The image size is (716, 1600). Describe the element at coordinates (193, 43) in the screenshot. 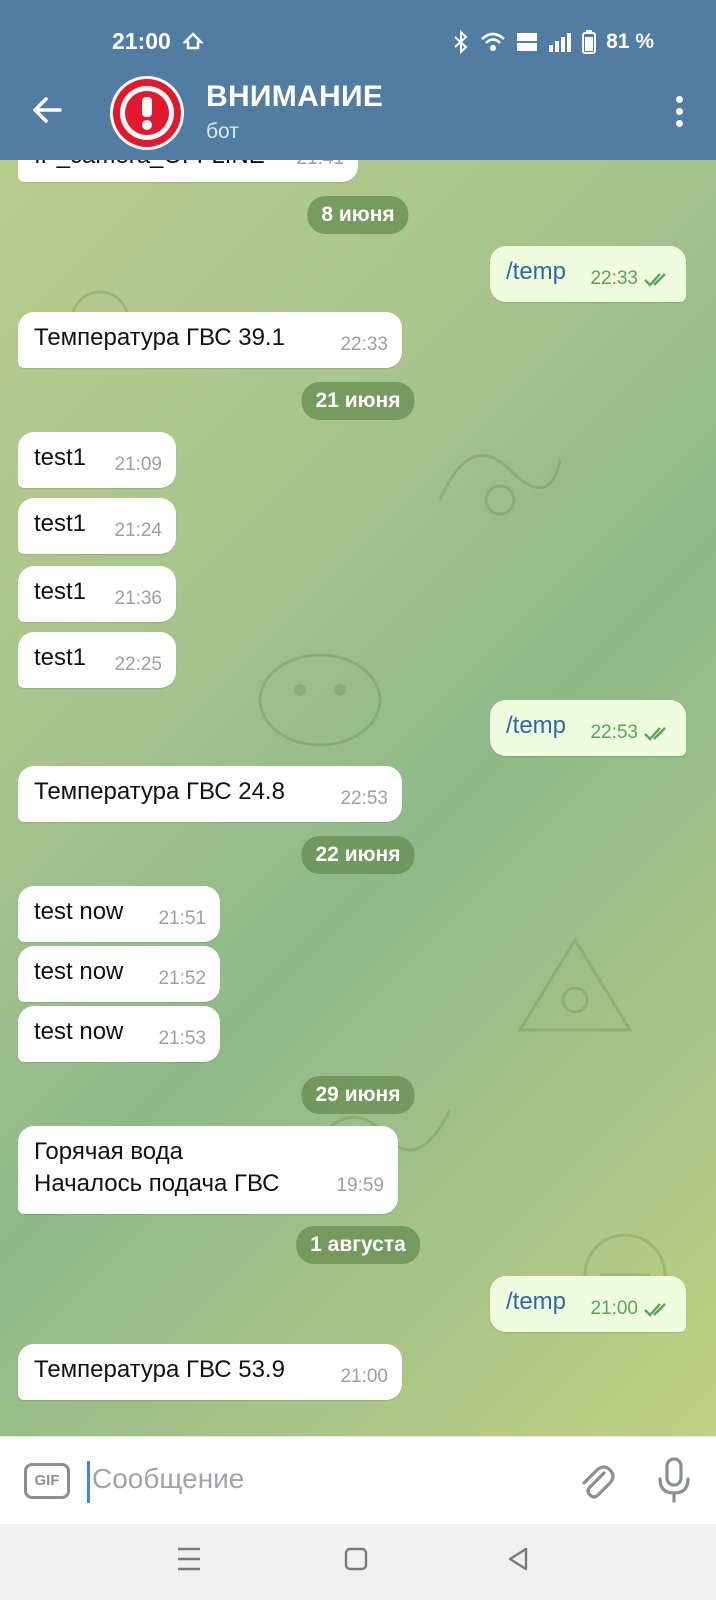

I see `notification-icon` at that location.